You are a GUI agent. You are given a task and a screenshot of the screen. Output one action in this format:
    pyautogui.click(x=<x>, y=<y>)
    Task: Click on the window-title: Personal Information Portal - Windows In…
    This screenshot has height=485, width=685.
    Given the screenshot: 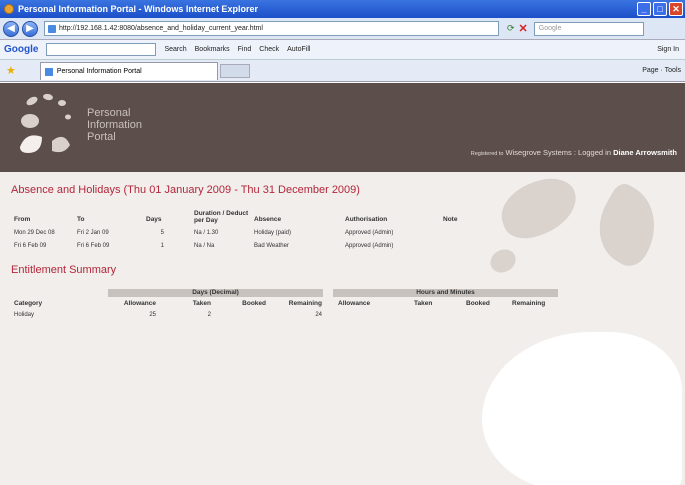 What is the action you would take?
    pyautogui.click(x=138, y=9)
    